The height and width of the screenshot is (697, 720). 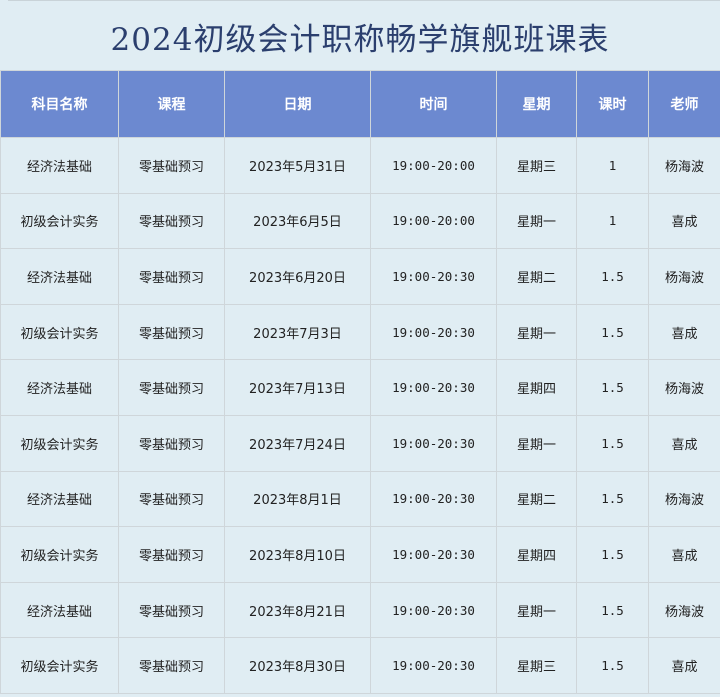 I want to click on table-row: 经济法基础 零基础预习 2023年8月21日 19:00-20:30 星期一 1.5 杨海波, so click(x=360, y=610).